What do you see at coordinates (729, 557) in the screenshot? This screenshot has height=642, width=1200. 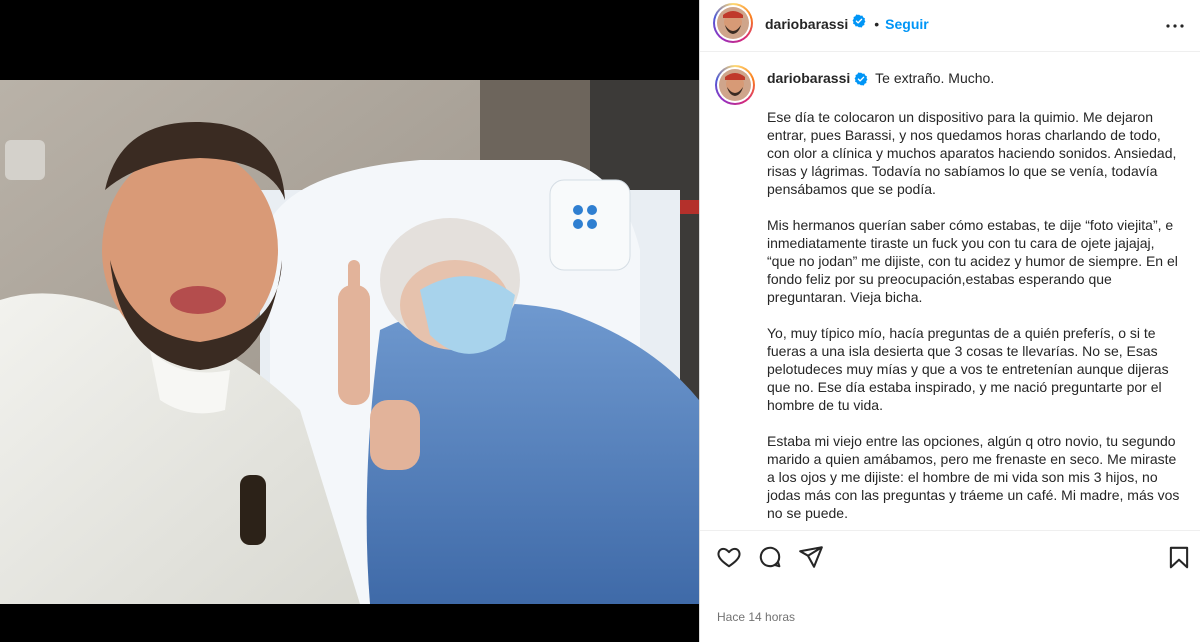 I see `heart-icon` at bounding box center [729, 557].